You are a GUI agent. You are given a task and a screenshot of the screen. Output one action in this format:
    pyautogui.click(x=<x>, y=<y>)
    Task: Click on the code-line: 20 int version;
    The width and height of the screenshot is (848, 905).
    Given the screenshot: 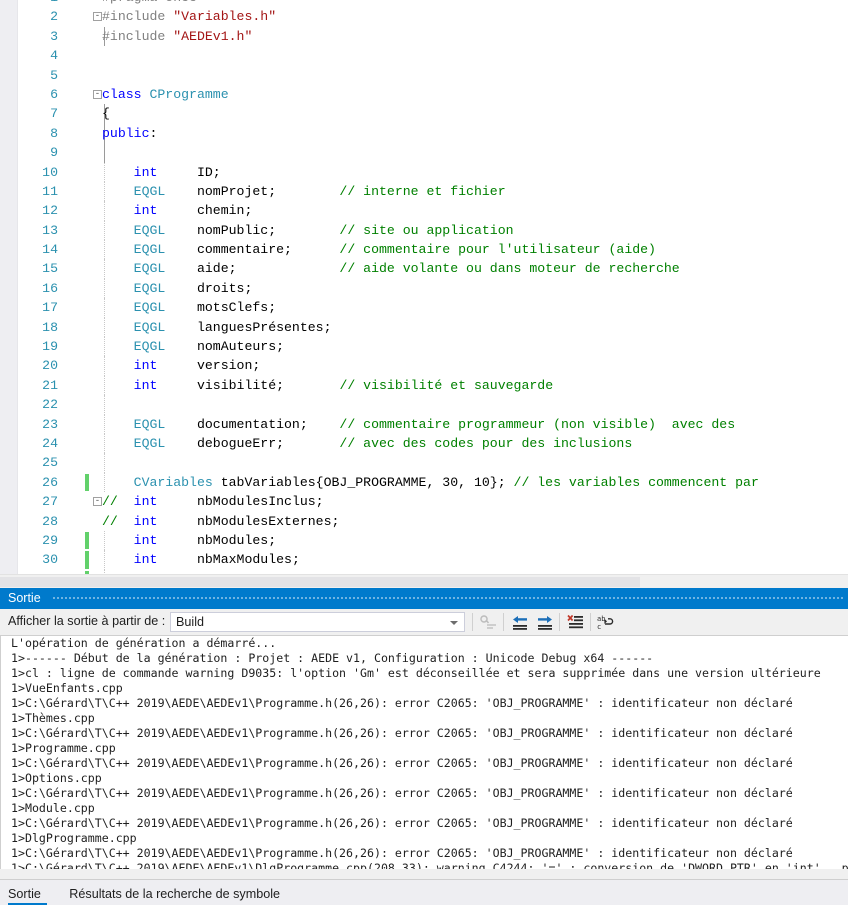 What is the action you would take?
    pyautogui.click(x=424, y=366)
    